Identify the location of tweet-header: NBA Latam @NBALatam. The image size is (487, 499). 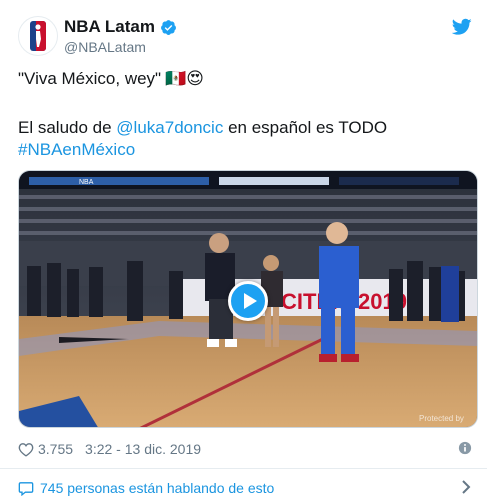
(248, 37).